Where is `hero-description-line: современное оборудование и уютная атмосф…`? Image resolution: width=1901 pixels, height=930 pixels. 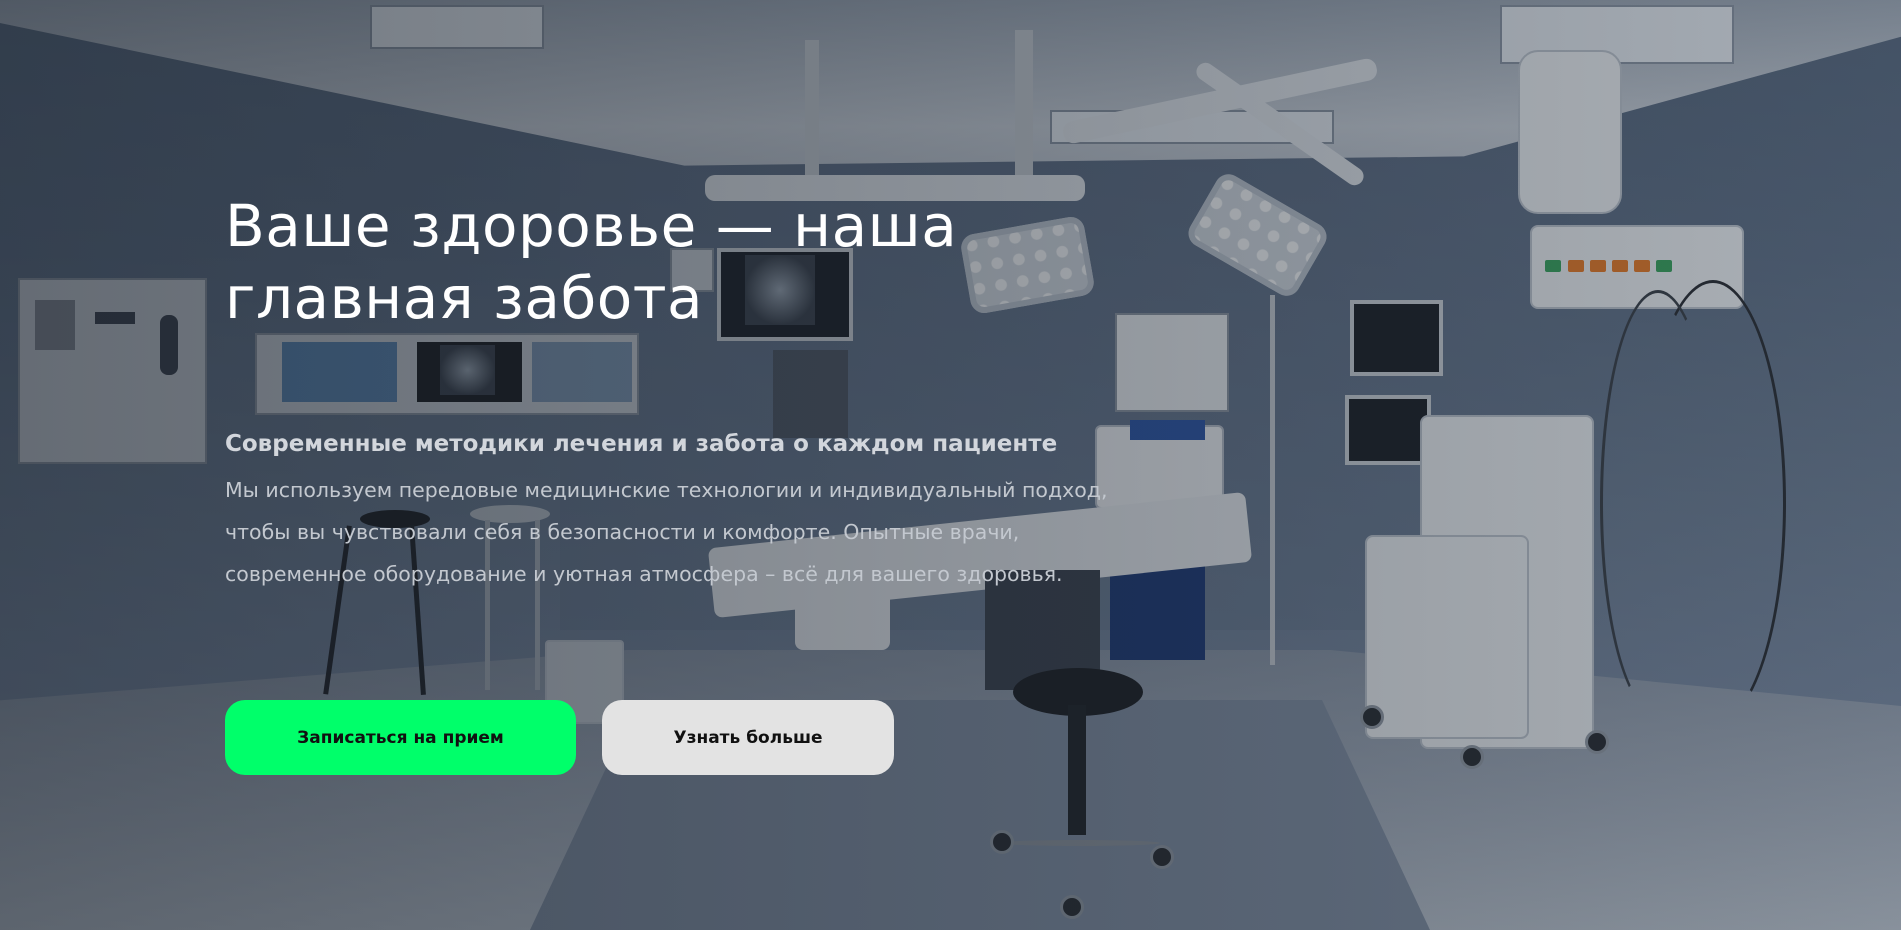
hero-description-line: современное оборудование и уютная атмосф… is located at coordinates (644, 574).